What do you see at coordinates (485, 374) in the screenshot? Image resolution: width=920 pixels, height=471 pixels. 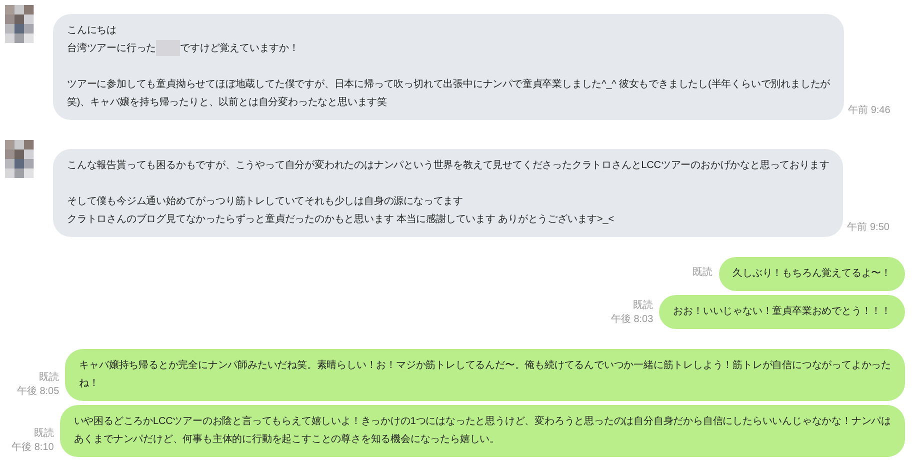 I see `message-text: キャバ嬢持ち帰るとか完全にナンパ師みたいだね笑。素晴らしい！お！マジか筋トレしてるんだ〜。俺も続けてるんでいつか一緒に筋トレしよう！筋トレが自信につながってよかった ね！` at bounding box center [485, 374].